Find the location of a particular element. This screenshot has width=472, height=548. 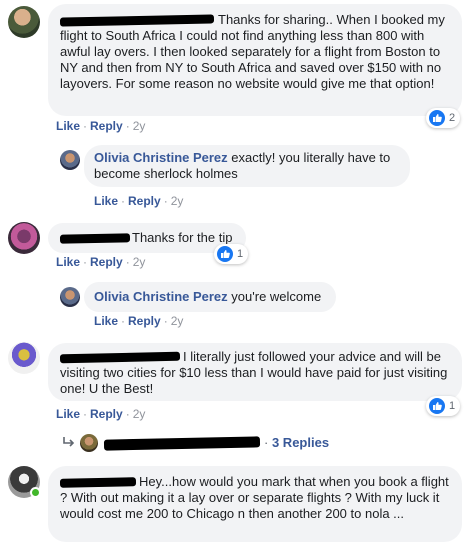

reaction-count: 2 is located at coordinates (443, 118).